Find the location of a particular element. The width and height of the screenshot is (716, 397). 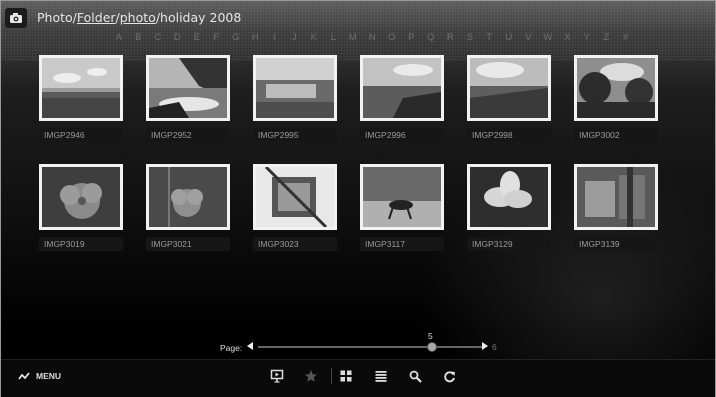

breadcrumb-link: Folder is located at coordinates (96, 17).